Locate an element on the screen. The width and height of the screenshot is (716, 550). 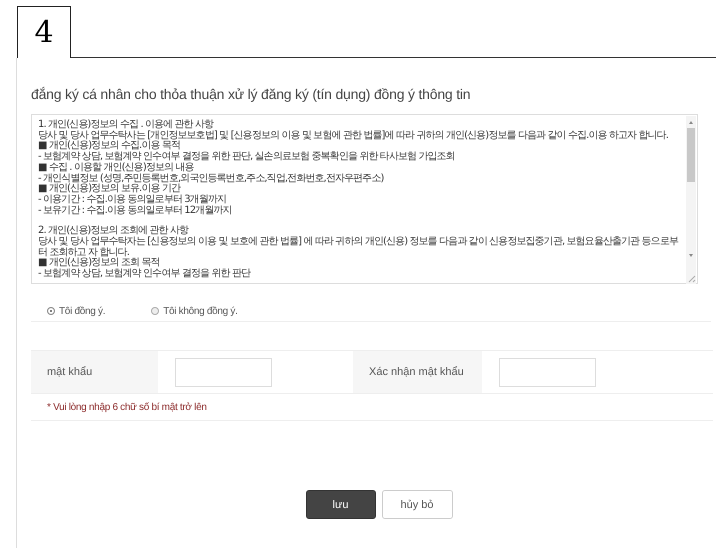
radio-label: Tôi không đồng ý. is located at coordinates (200, 311).